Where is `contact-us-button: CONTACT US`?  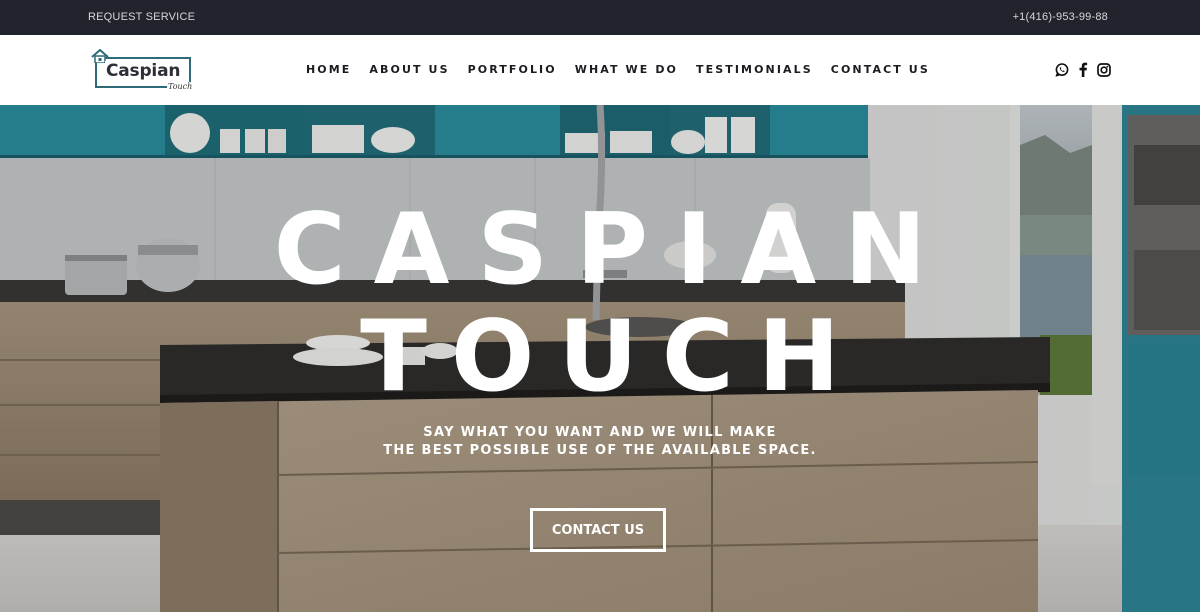 contact-us-button: CONTACT US is located at coordinates (598, 530).